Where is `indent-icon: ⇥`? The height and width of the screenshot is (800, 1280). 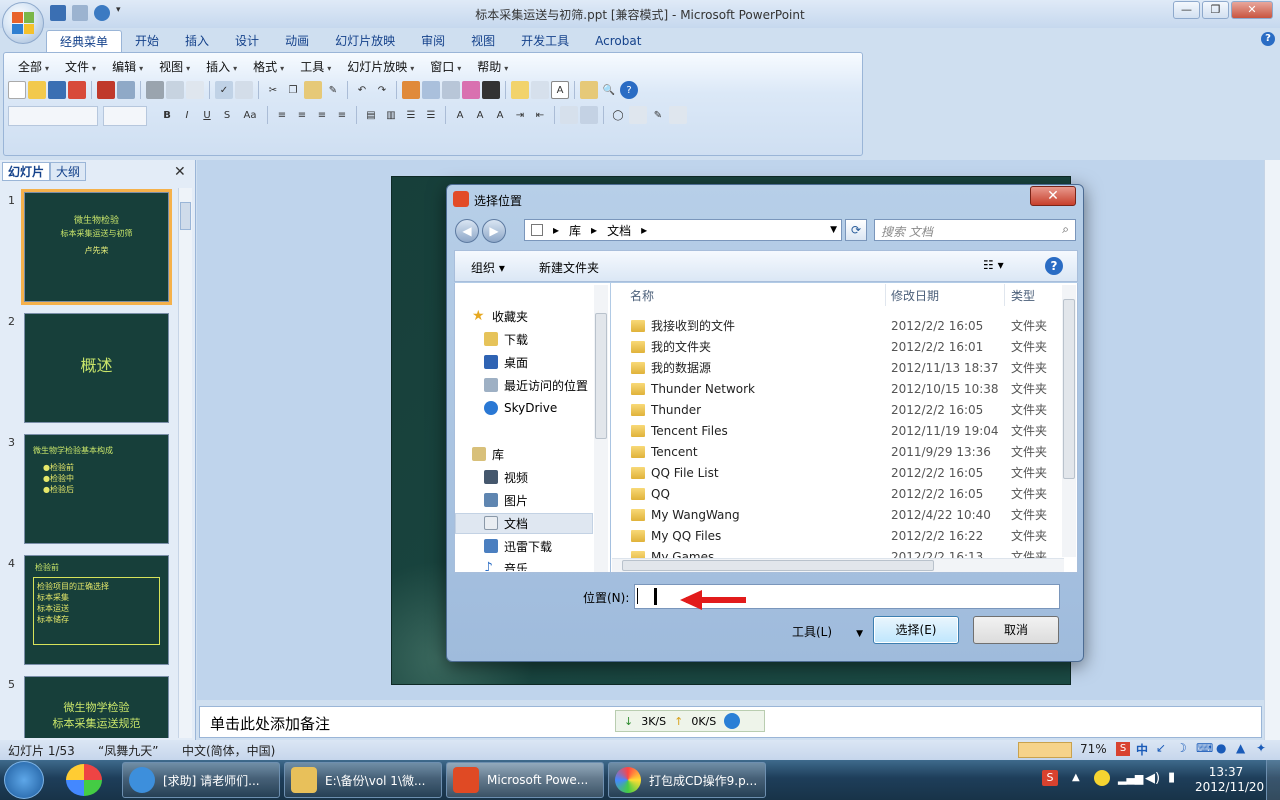
indent-icon: ⇥ is located at coordinates (520, 115).